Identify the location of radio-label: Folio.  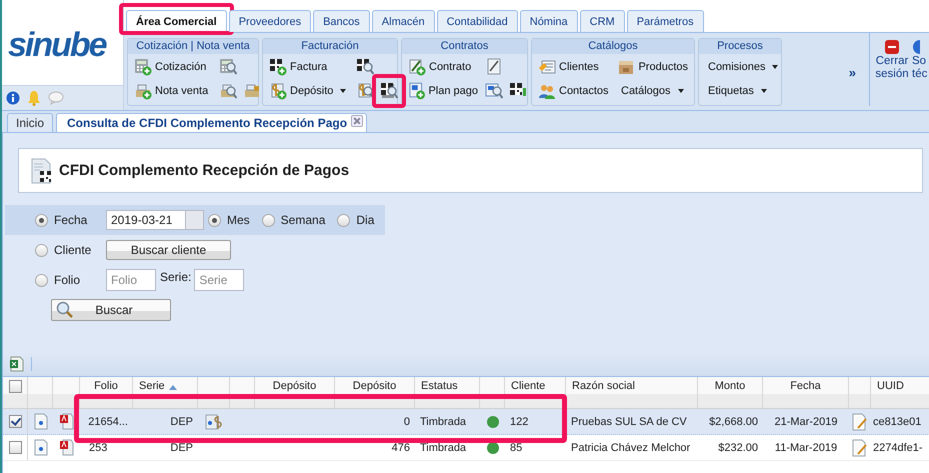
(68, 280).